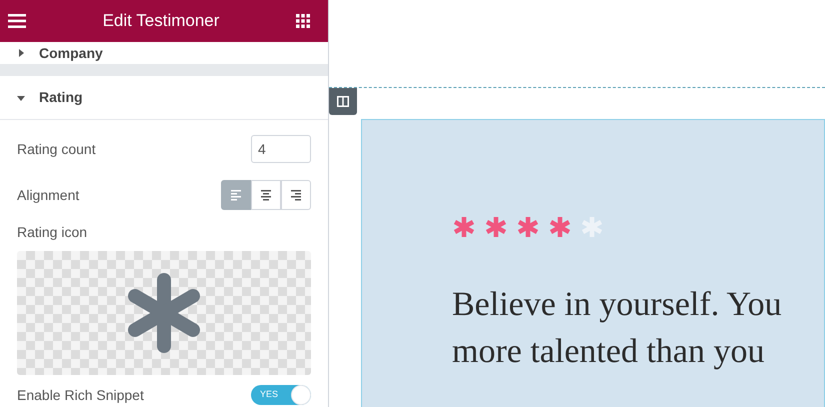  What do you see at coordinates (236, 195) in the screenshot?
I see `align-left-icon` at bounding box center [236, 195].